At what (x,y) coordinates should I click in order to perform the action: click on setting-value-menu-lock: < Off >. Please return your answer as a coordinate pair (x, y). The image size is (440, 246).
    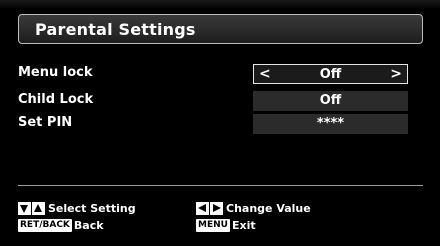
    Looking at the image, I should click on (330, 74).